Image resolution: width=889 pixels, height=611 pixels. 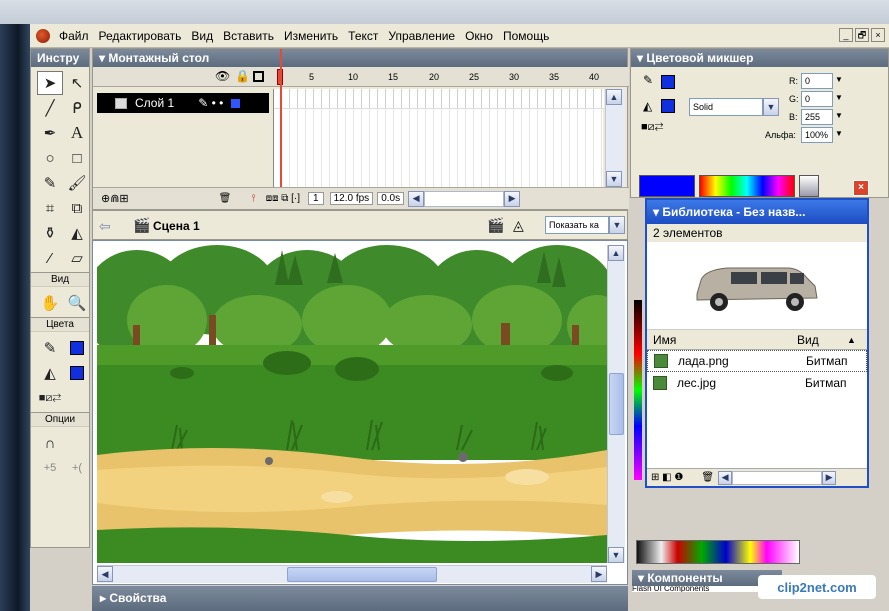 I want to click on eraser-tool-icon: ▱, so click(x=77, y=258).